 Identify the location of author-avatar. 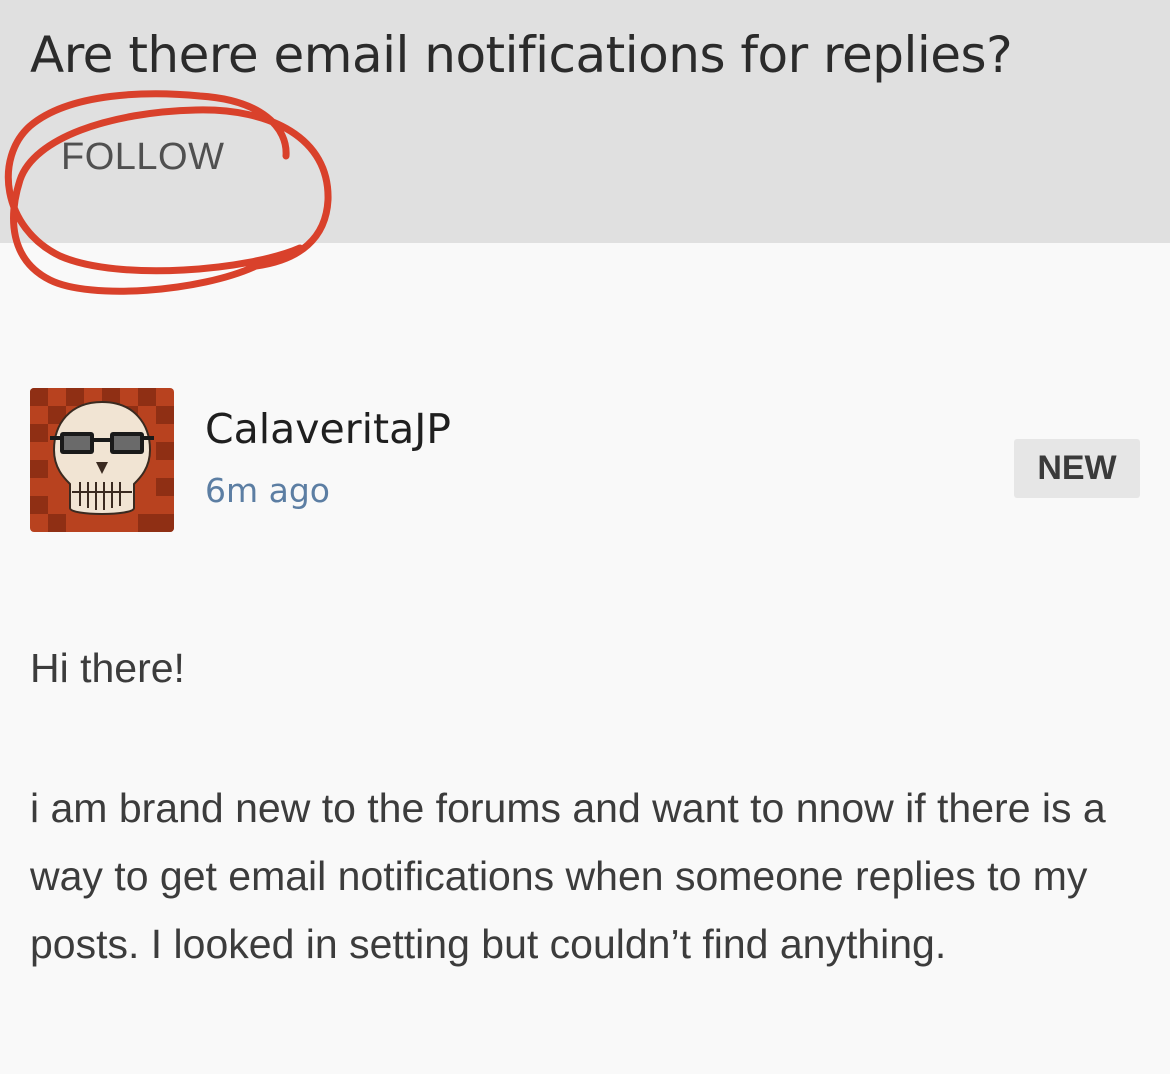
(102, 460).